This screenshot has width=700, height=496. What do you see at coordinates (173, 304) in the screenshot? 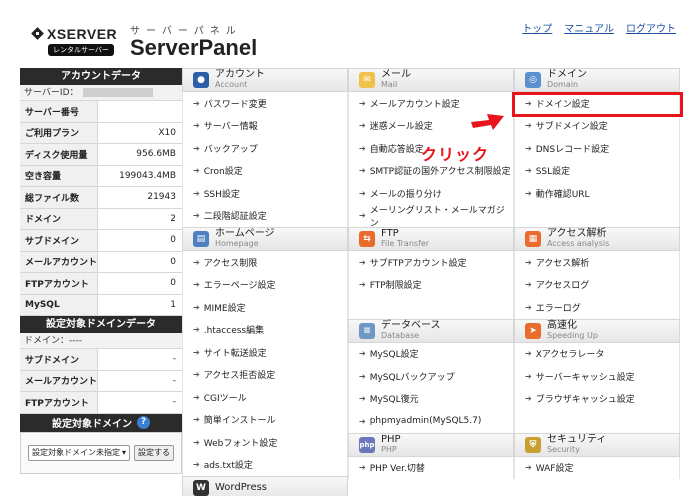
I see `sidebar-stat-value: 1` at bounding box center [173, 304].